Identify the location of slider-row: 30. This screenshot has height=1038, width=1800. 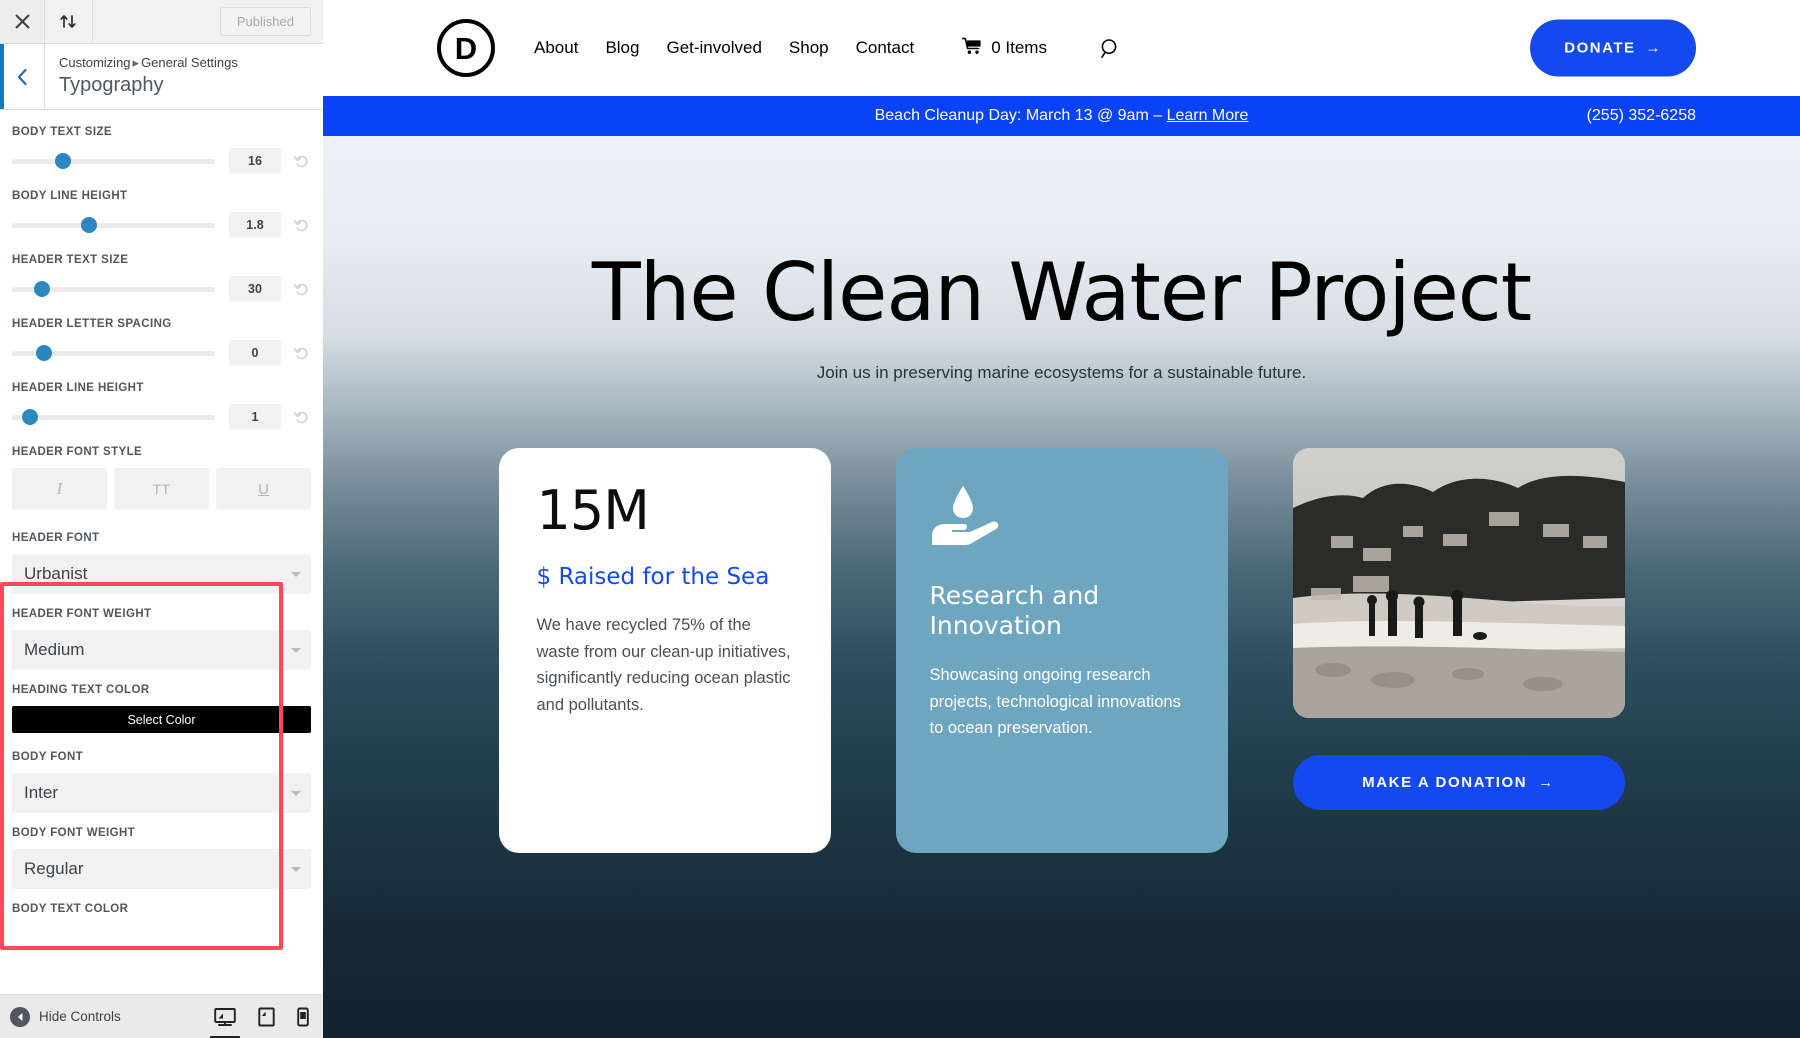
(161, 289).